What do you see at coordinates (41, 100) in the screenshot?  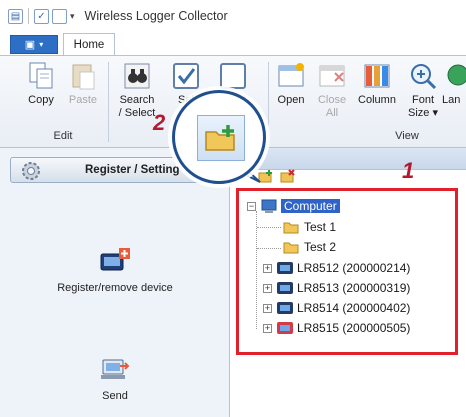 I see `copy-label: Copy` at bounding box center [41, 100].